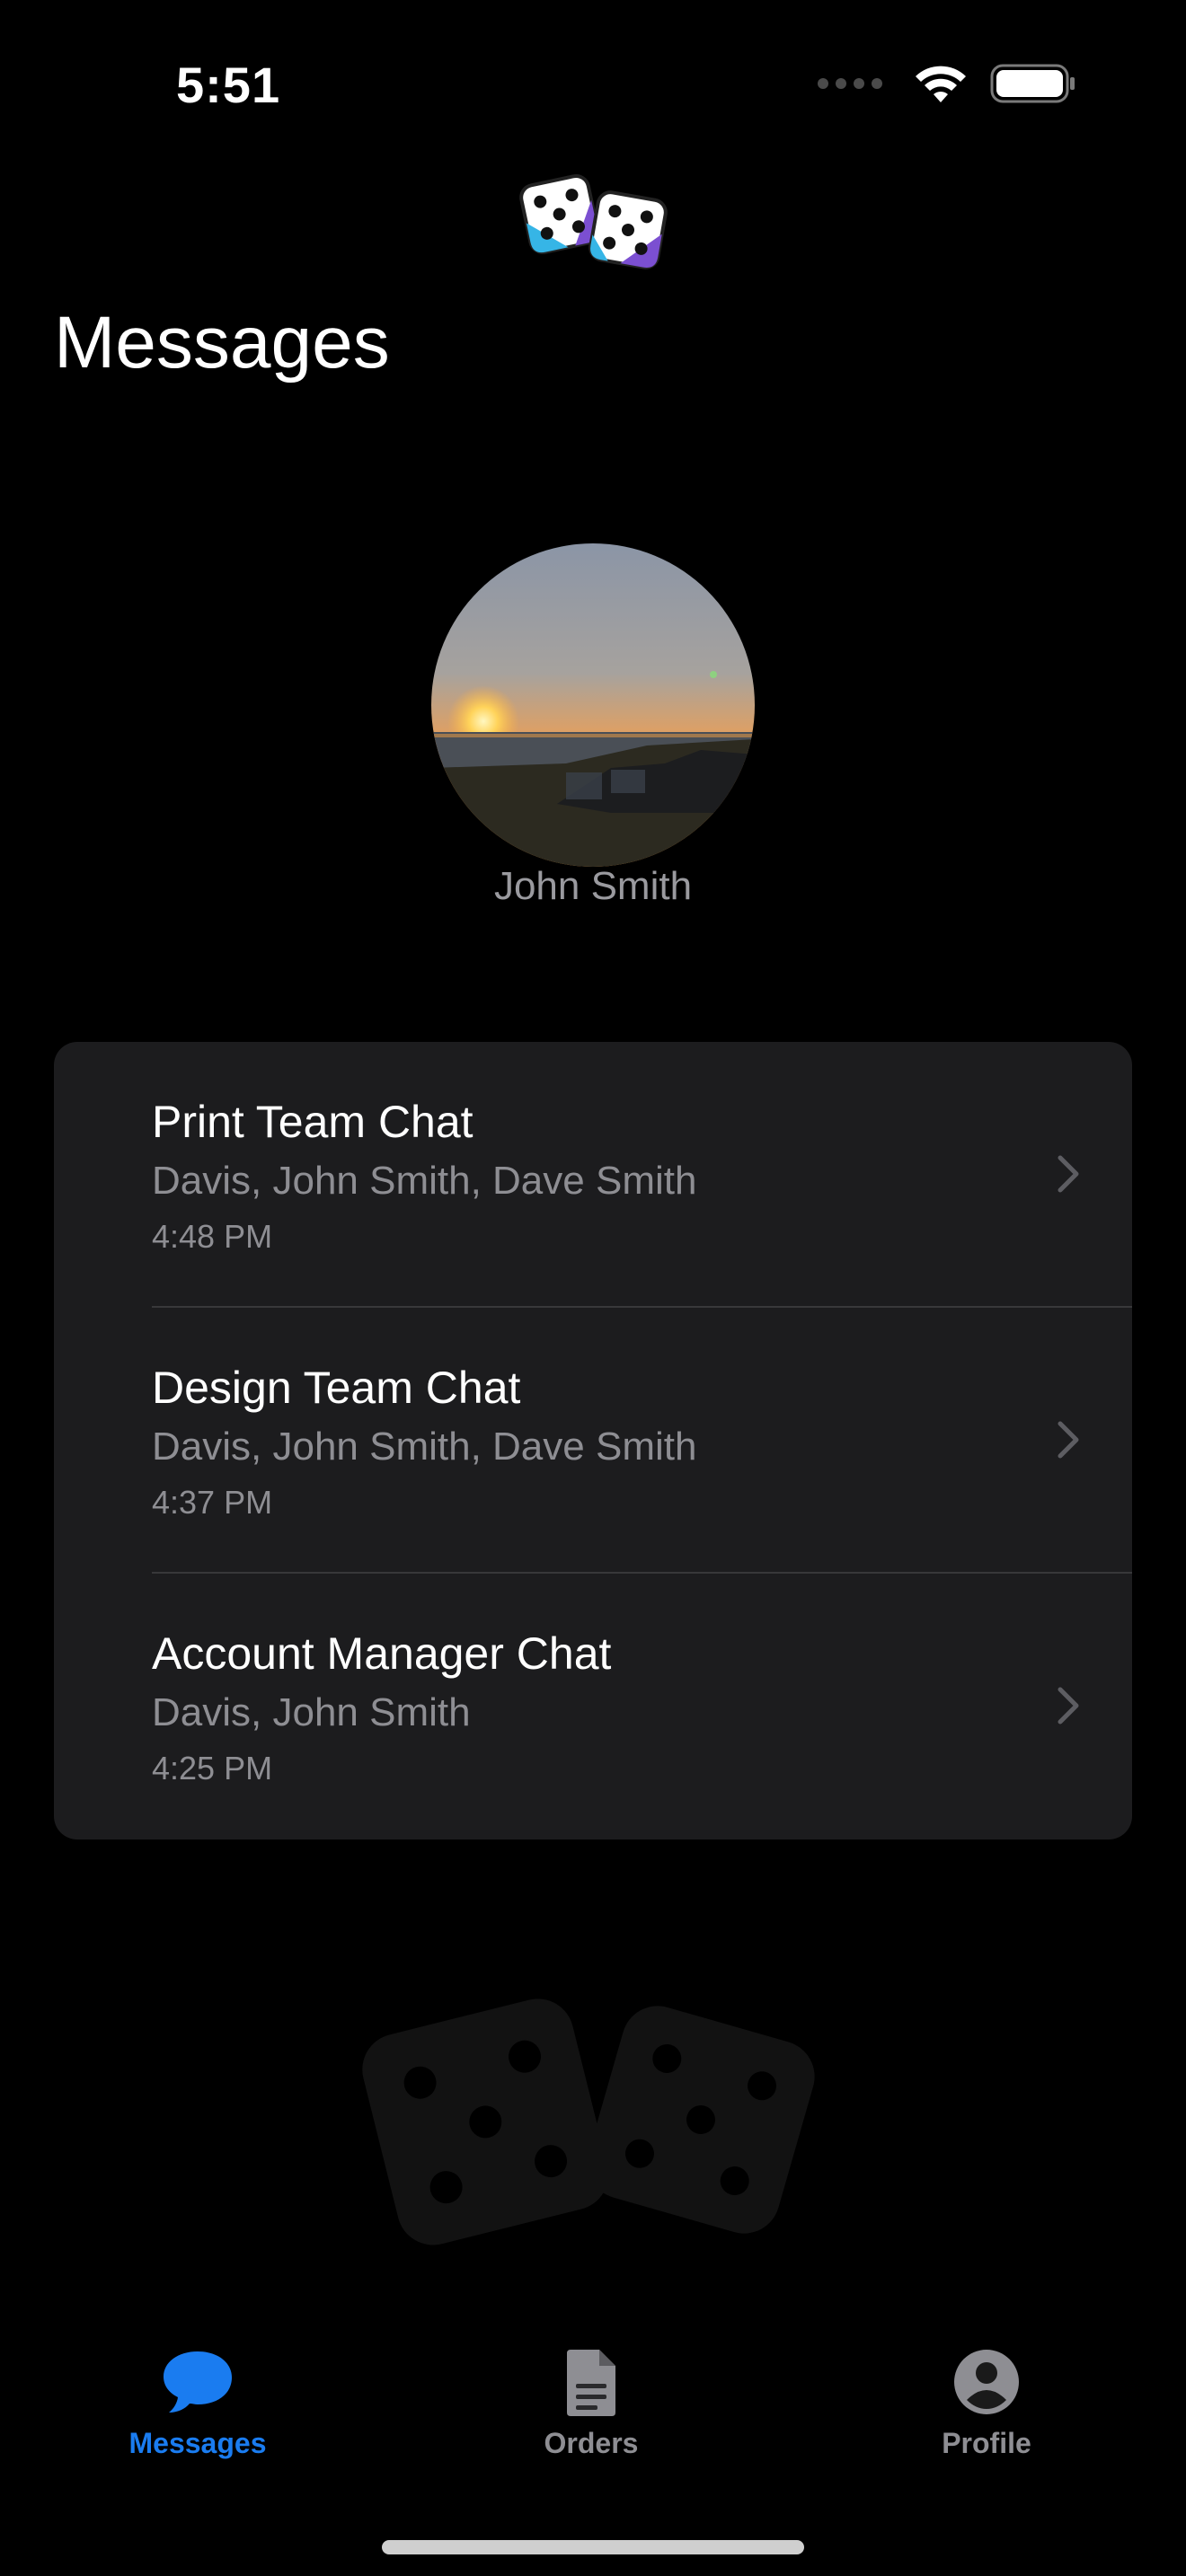  I want to click on sunset-photo, so click(593, 705).